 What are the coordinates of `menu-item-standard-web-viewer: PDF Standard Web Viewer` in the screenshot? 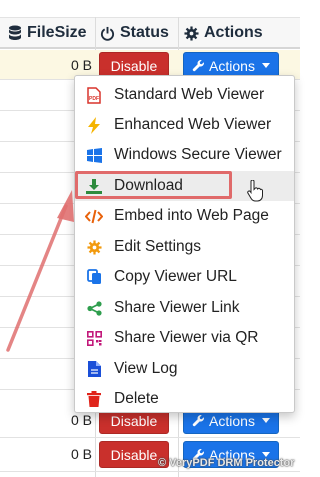 It's located at (184, 95).